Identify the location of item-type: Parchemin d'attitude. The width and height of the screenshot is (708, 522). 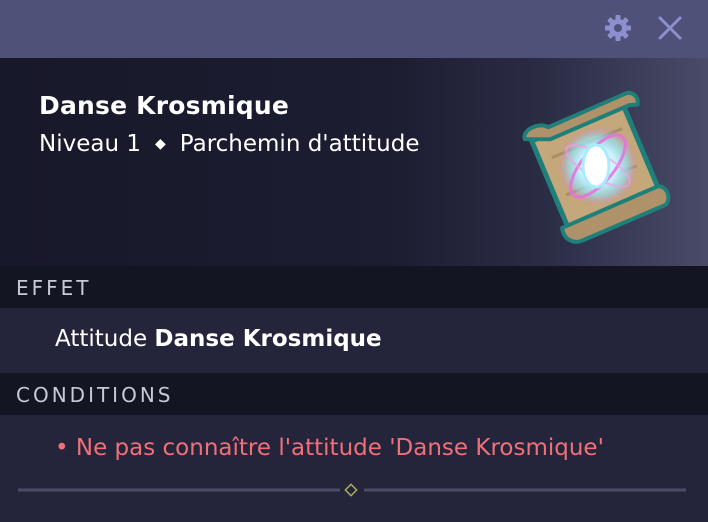
(299, 144).